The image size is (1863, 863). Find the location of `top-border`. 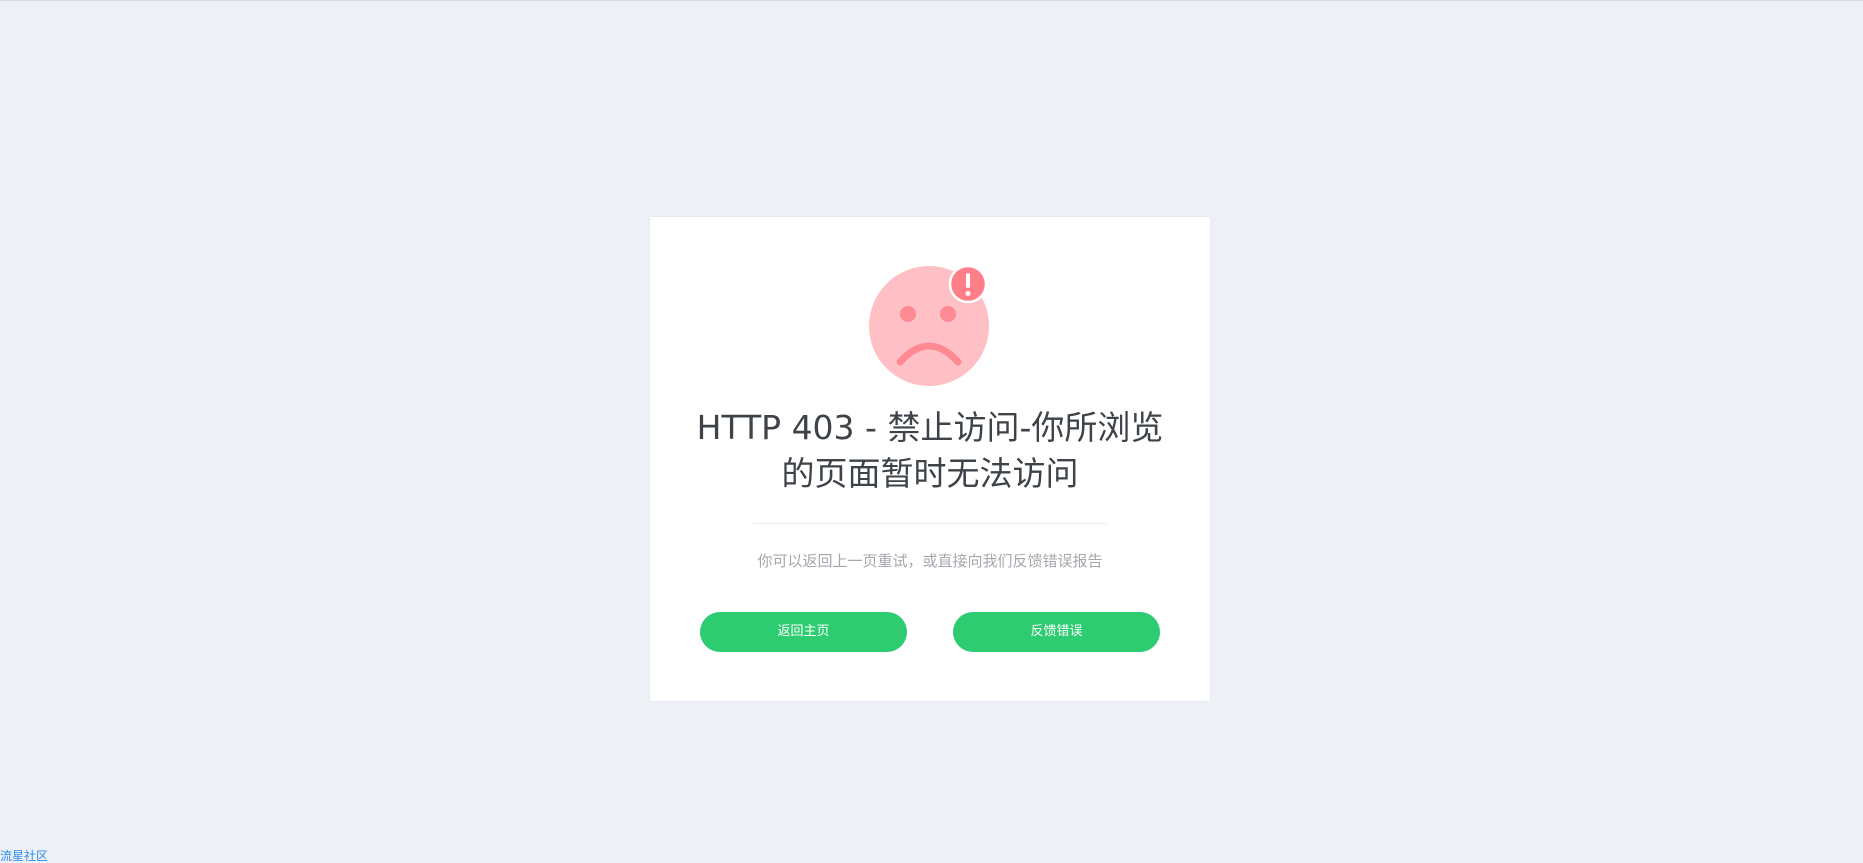

top-border is located at coordinates (931, 0).